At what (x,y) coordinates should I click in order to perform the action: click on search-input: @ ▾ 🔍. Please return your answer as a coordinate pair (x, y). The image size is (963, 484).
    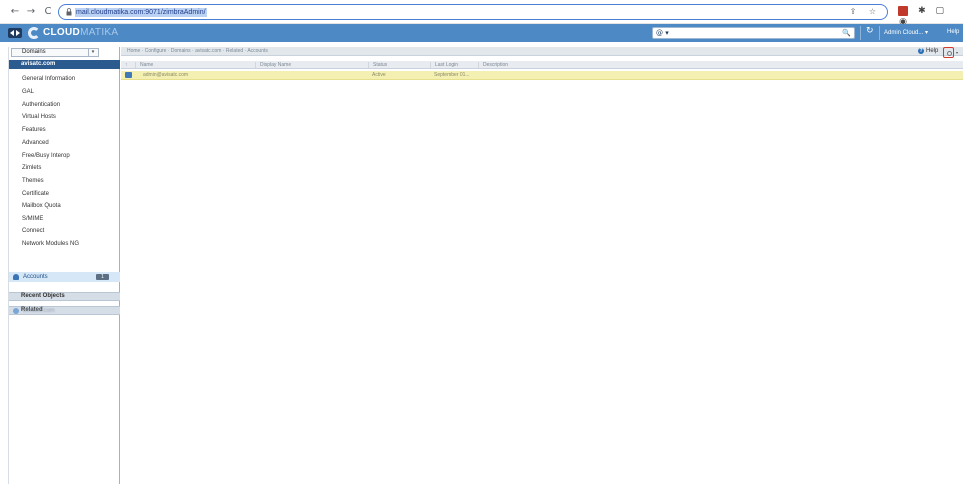
    Looking at the image, I should click on (753, 33).